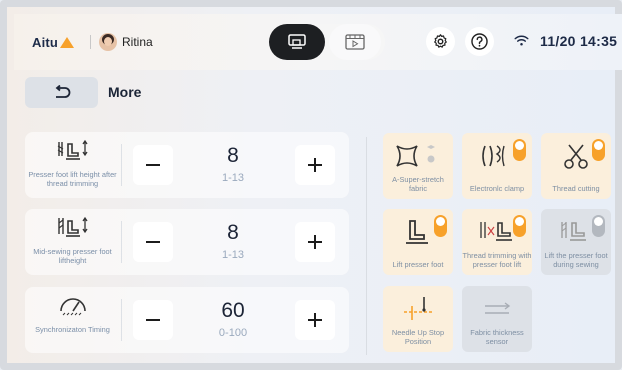 This screenshot has width=622, height=370. I want to click on video-player-mode-button, so click(355, 42).